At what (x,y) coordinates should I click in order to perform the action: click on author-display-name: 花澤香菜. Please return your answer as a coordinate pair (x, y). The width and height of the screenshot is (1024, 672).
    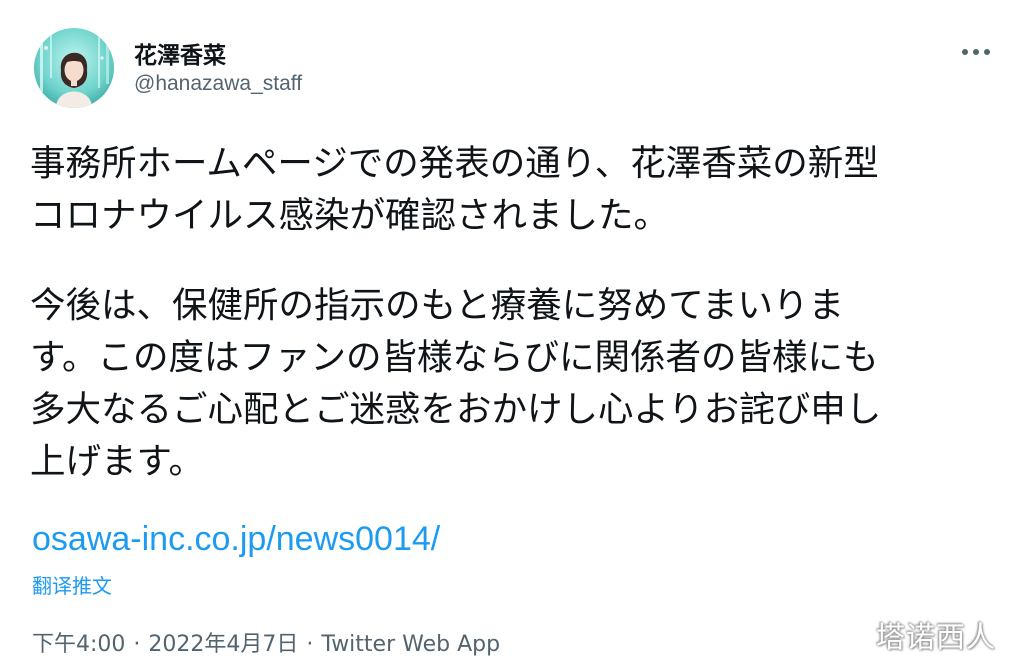
    Looking at the image, I should click on (180, 53).